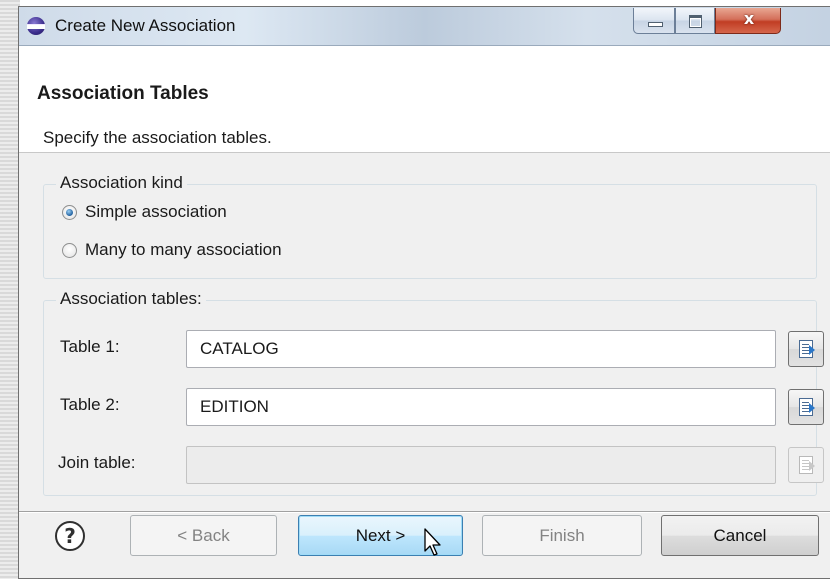  I want to click on join-table-browse-button, so click(806, 465).